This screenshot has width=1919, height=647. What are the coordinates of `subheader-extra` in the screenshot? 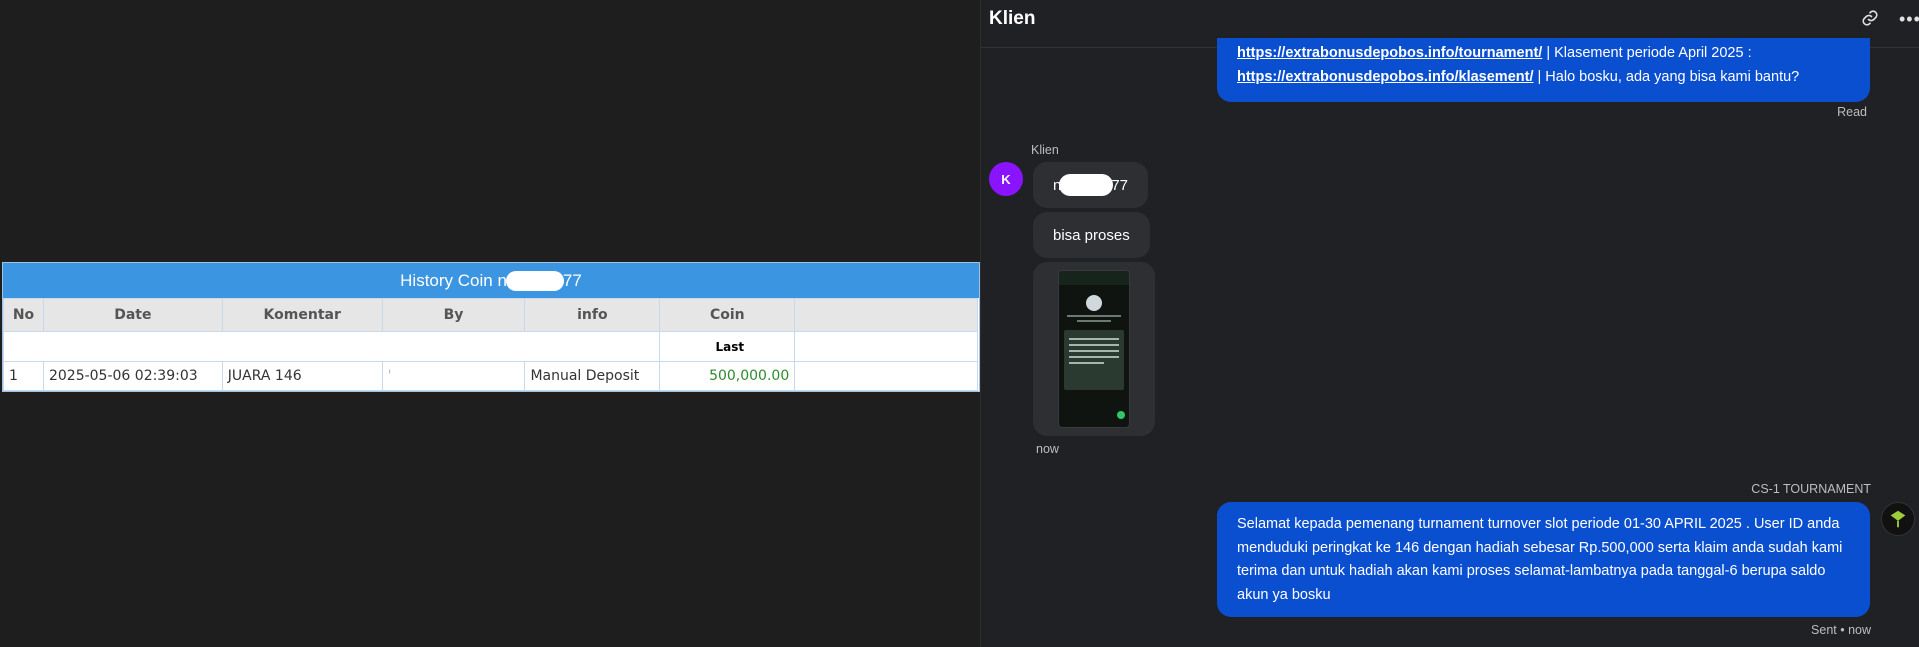 It's located at (886, 346).